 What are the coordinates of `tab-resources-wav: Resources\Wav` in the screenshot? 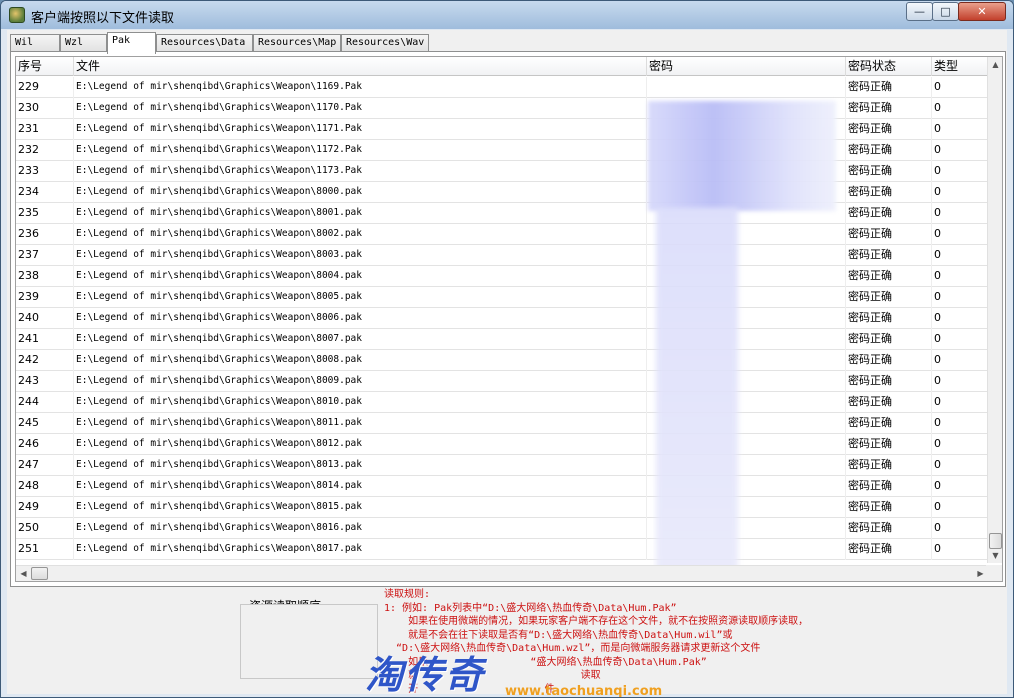 It's located at (385, 43).